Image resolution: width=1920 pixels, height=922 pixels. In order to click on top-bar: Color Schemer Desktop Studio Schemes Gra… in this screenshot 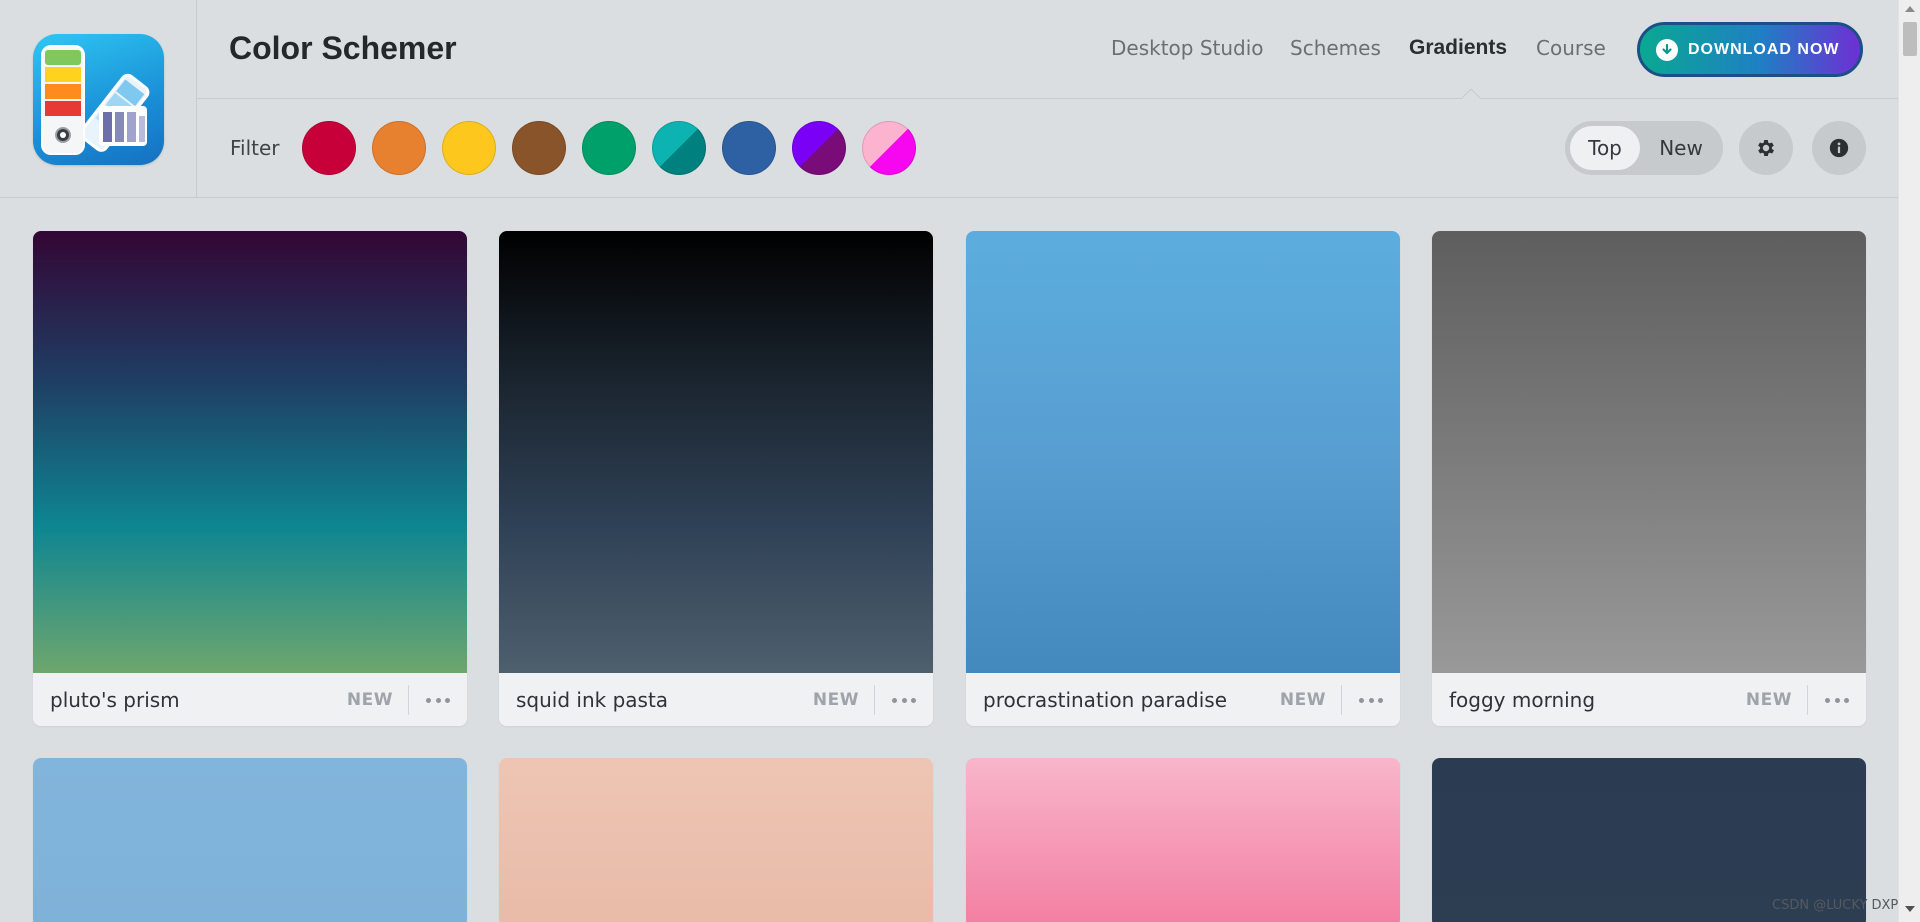, I will do `click(1047, 50)`.